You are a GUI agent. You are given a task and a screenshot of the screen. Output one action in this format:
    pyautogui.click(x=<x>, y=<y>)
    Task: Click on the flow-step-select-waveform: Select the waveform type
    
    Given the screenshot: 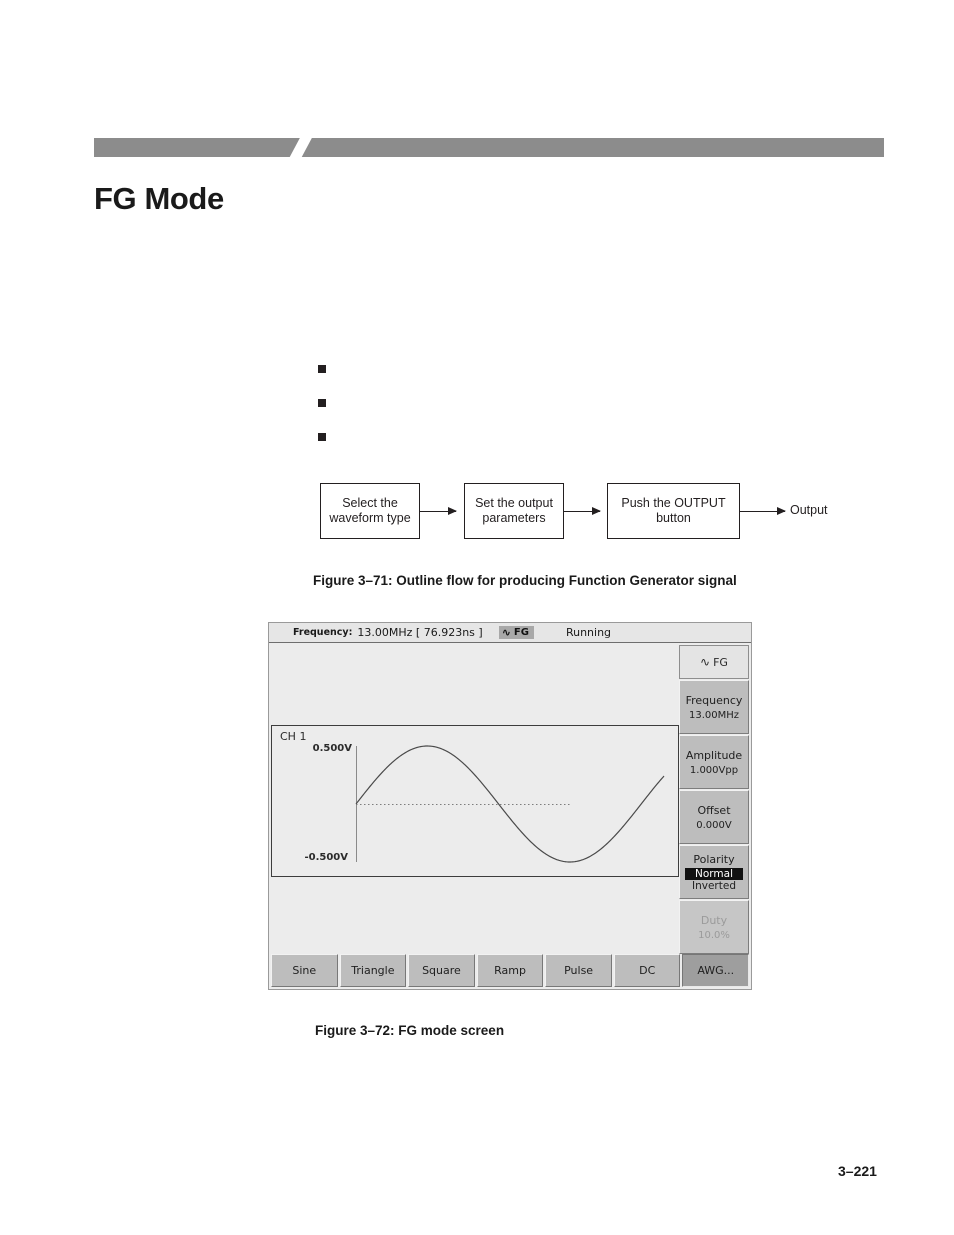 What is the action you would take?
    pyautogui.click(x=370, y=511)
    